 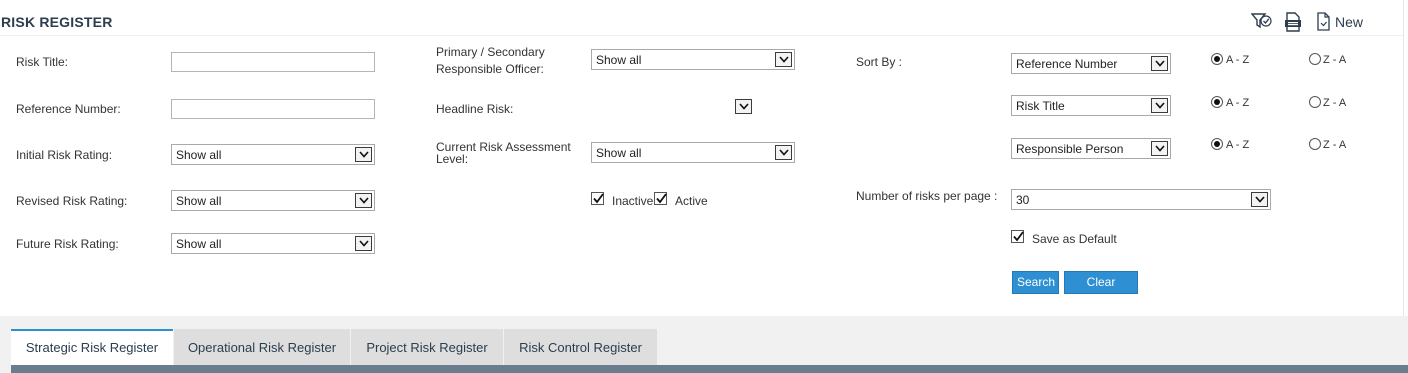 I want to click on save-default-checkbox, so click(x=1017, y=236).